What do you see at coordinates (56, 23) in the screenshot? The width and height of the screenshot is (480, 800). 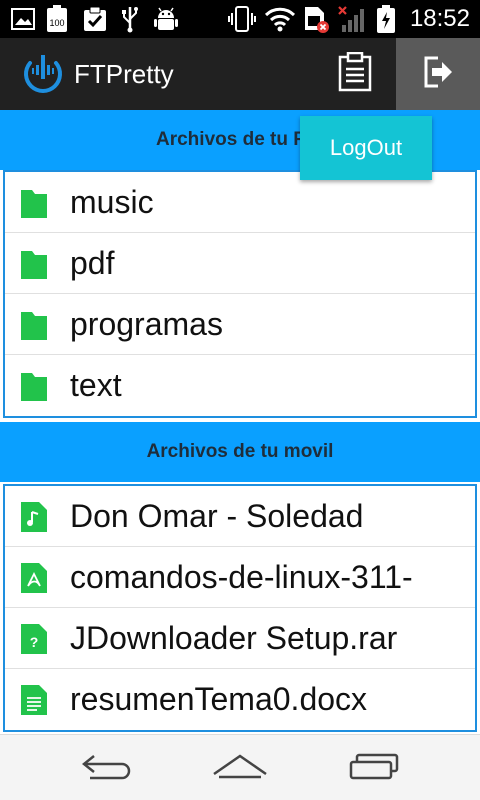 I see `svg-text: 100` at bounding box center [56, 23].